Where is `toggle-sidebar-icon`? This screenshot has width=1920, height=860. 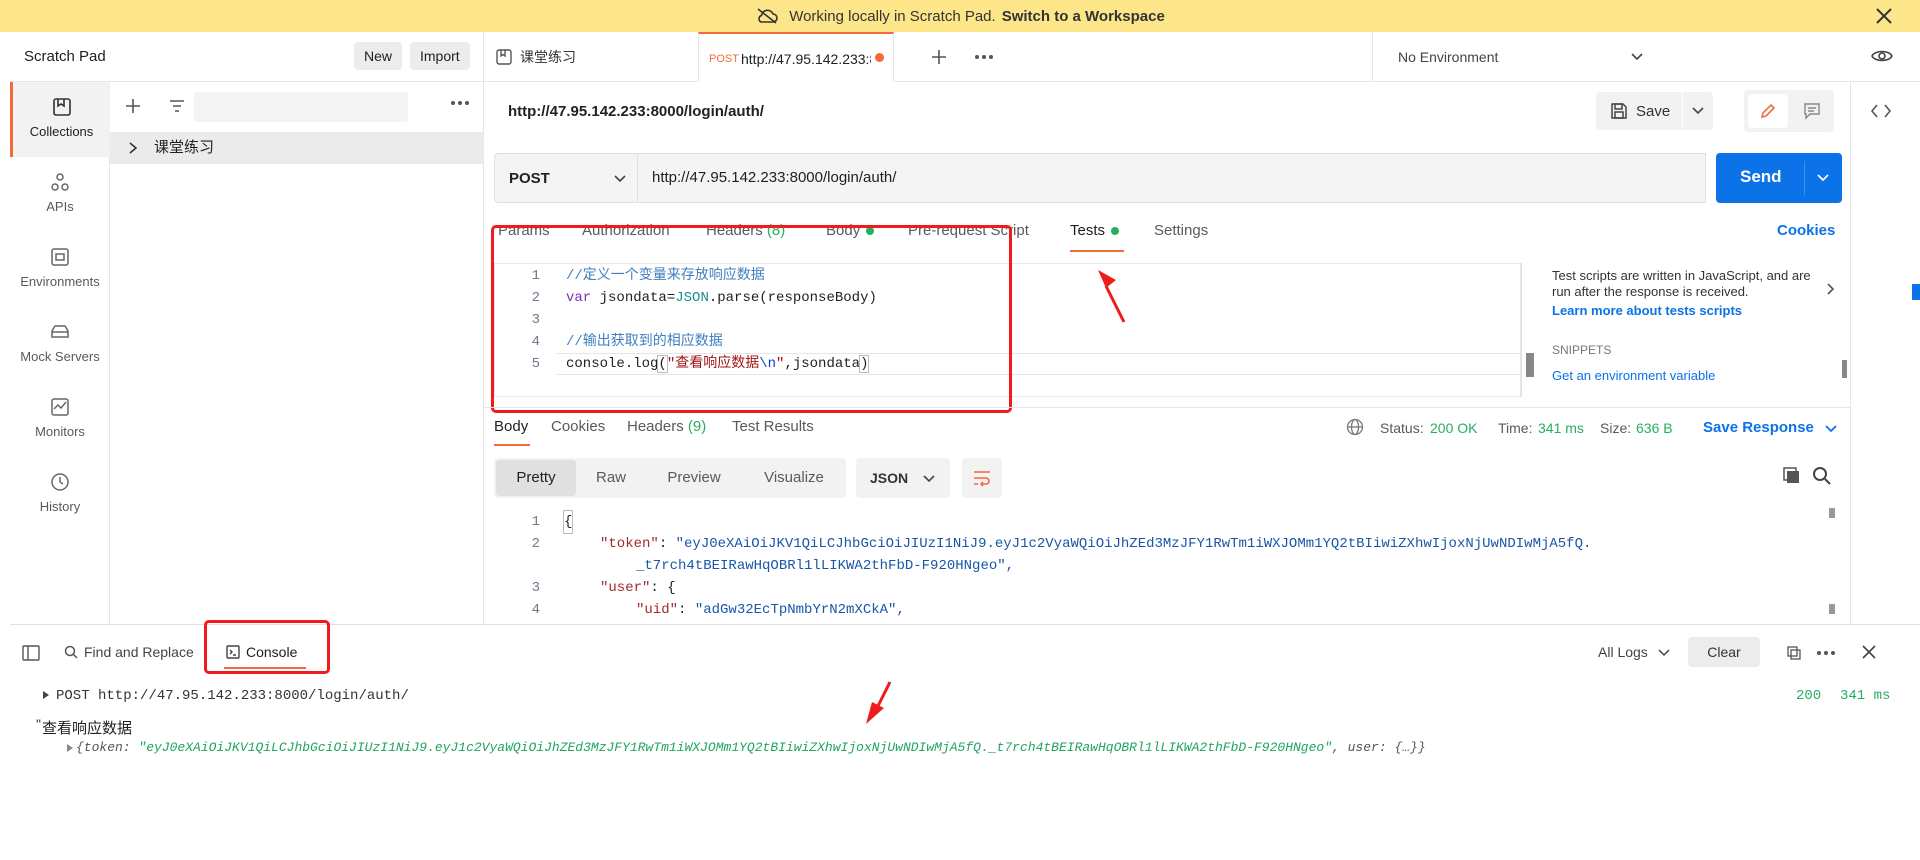 toggle-sidebar-icon is located at coordinates (31, 653).